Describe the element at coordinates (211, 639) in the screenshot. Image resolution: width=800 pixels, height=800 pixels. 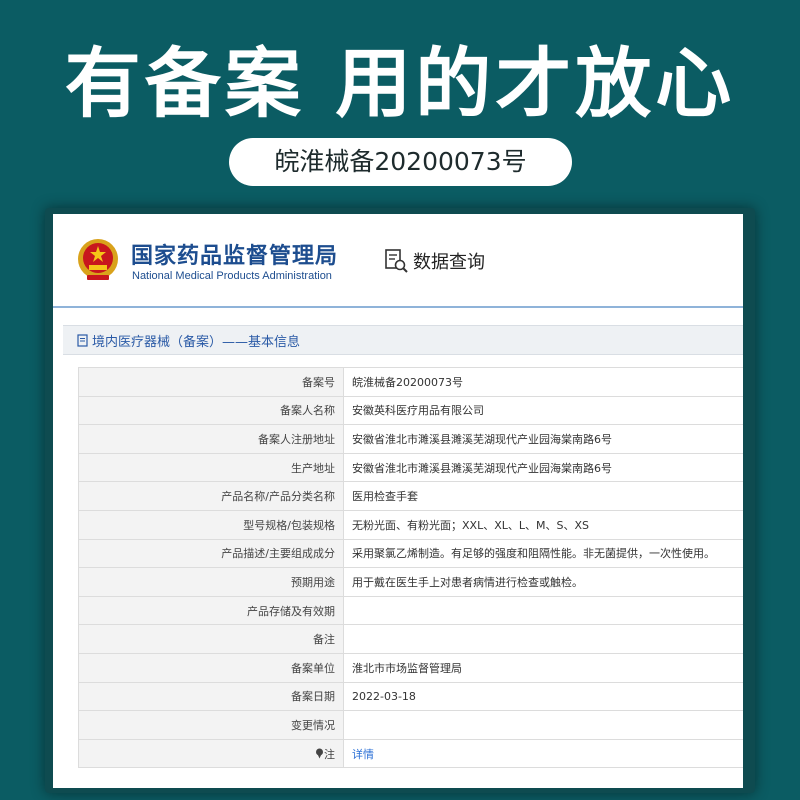
I see `row-label: 备注` at that location.